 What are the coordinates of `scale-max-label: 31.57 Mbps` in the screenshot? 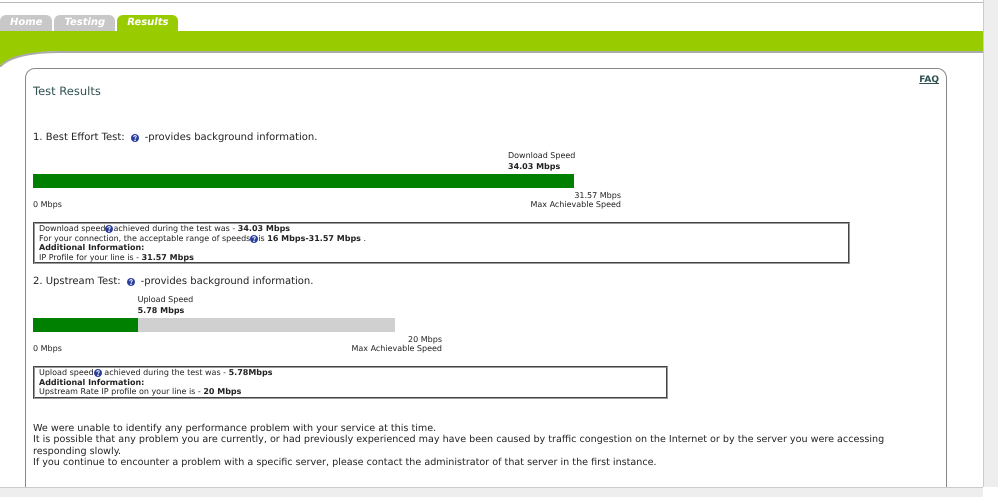 It's located at (597, 195).